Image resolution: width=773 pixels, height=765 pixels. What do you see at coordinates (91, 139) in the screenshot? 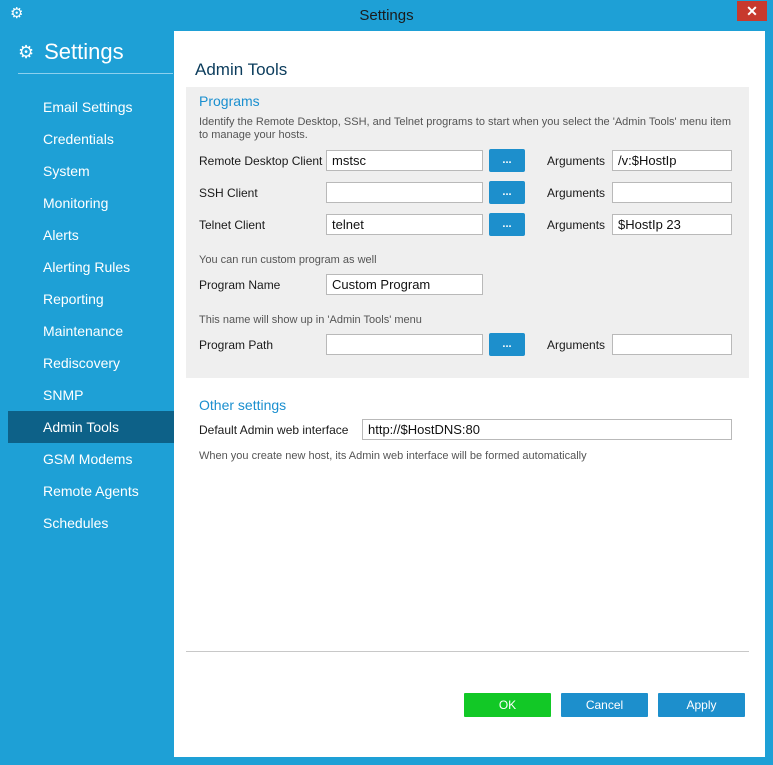
I see `sidebar-item-credentials: Credentials` at bounding box center [91, 139].